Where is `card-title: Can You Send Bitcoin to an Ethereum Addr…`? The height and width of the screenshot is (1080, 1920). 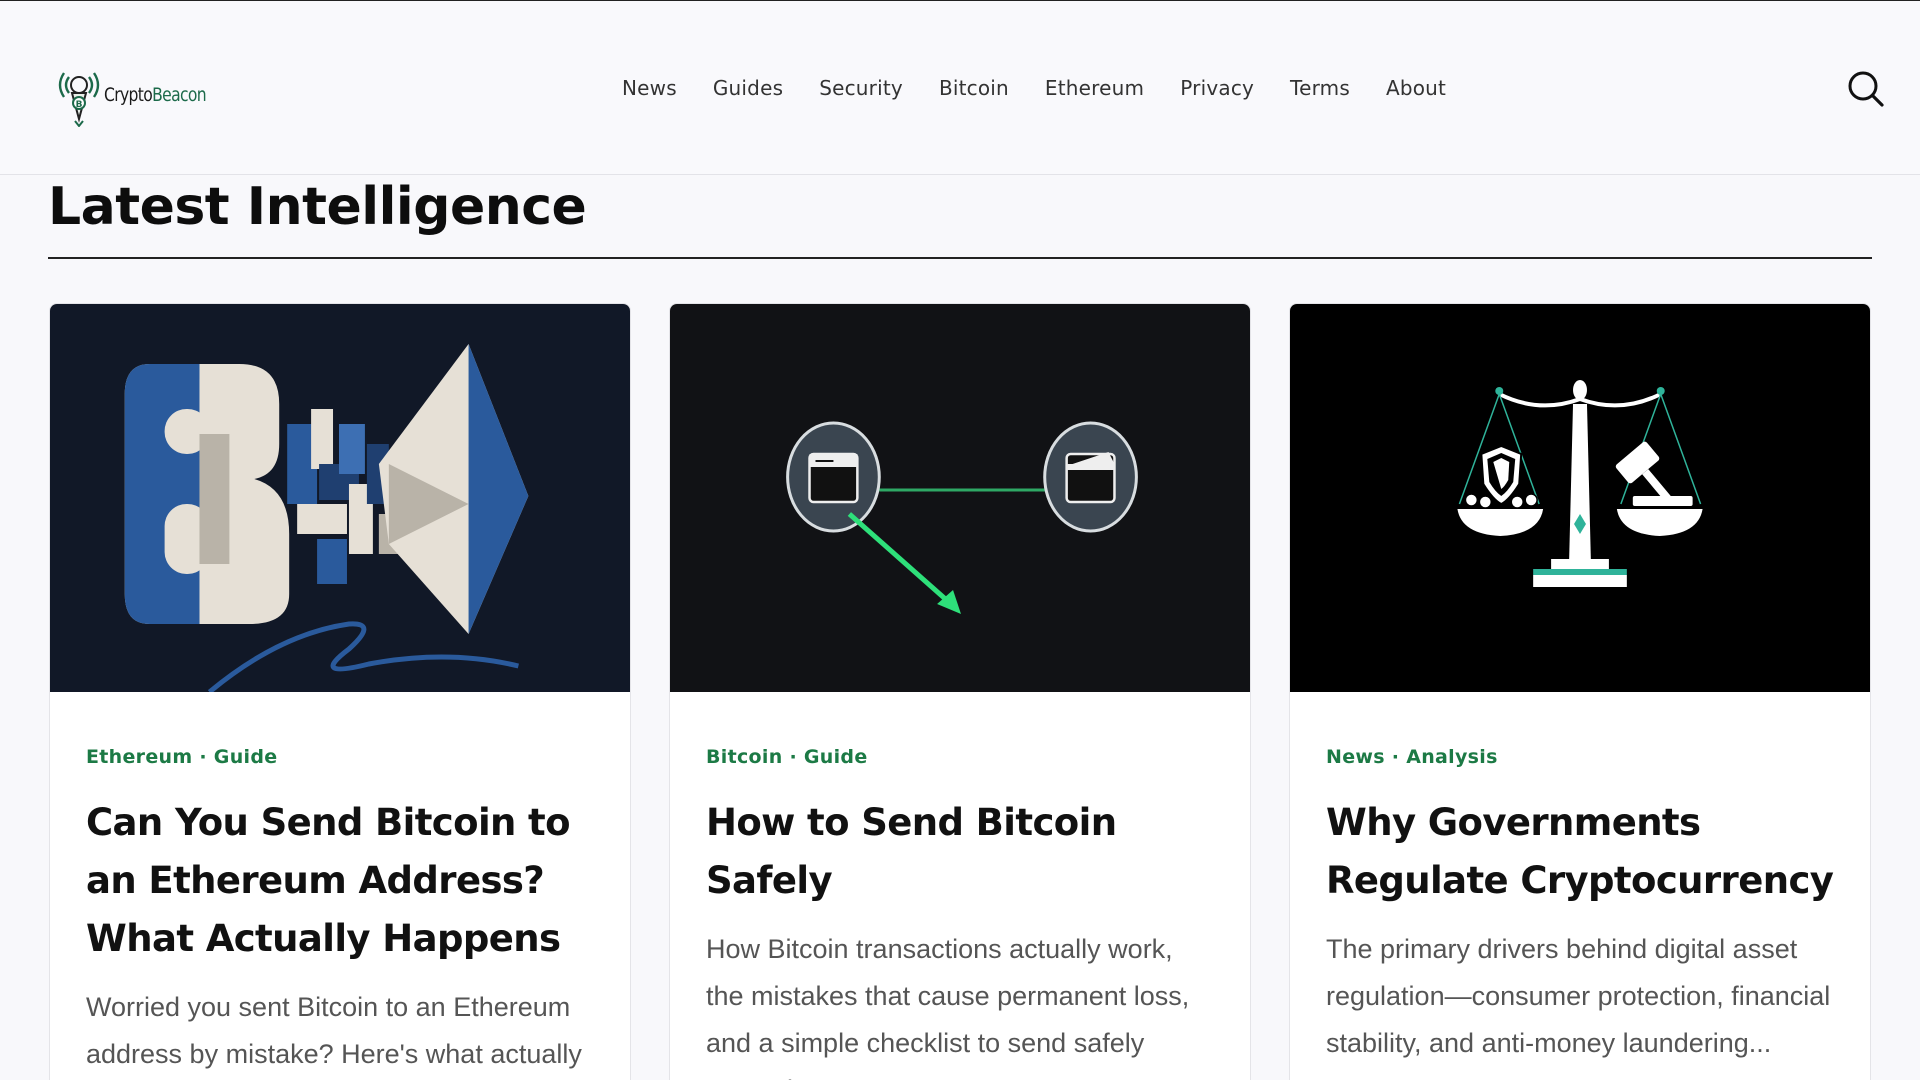
card-title: Can You Send Bitcoin to an Ethereum Addr… is located at coordinates (340, 881).